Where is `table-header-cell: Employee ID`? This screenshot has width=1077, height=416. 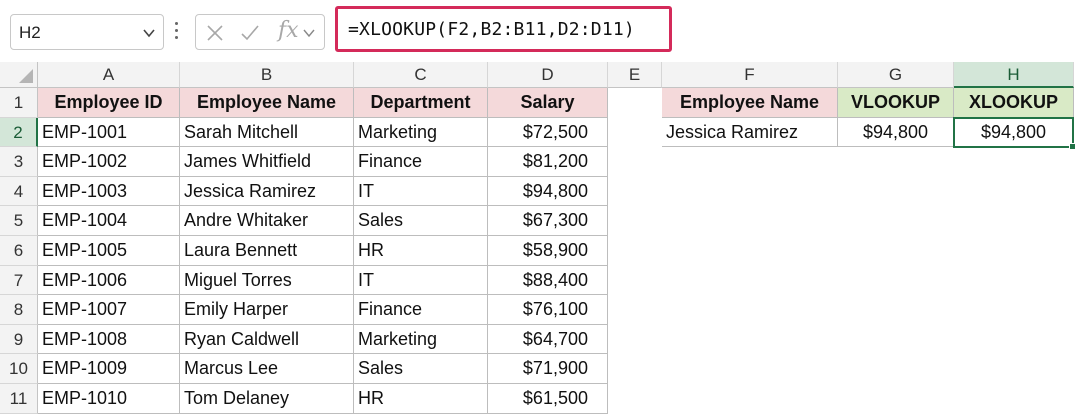
table-header-cell: Employee ID is located at coordinates (109, 103).